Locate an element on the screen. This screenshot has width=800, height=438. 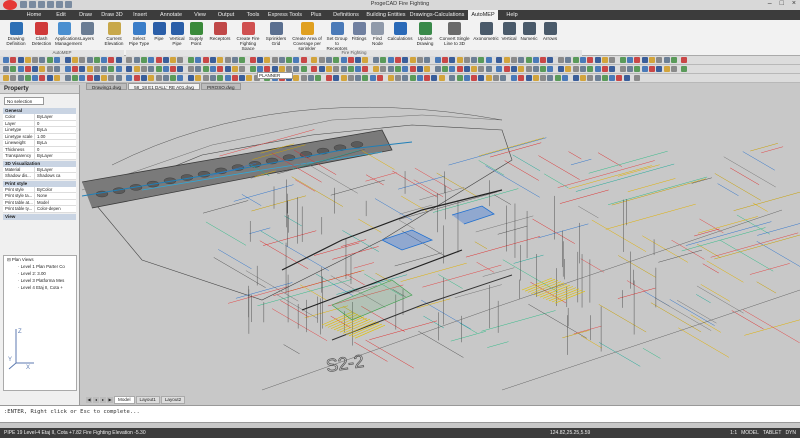
arrows-button: Arrows is located at coordinates (550, 31).